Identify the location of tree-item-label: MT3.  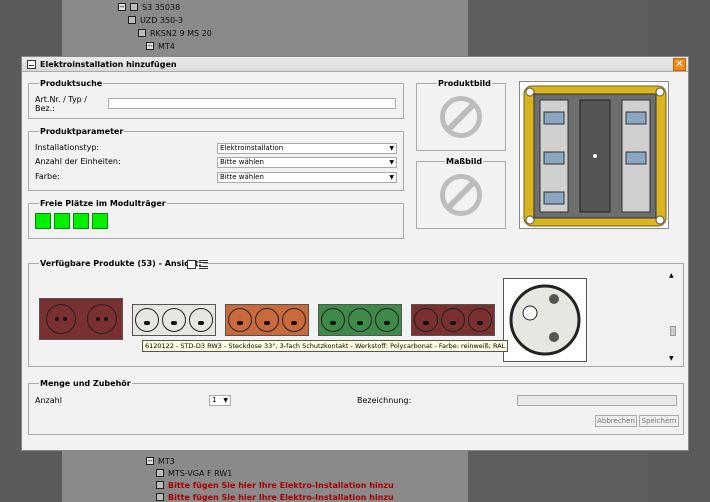
(166, 461).